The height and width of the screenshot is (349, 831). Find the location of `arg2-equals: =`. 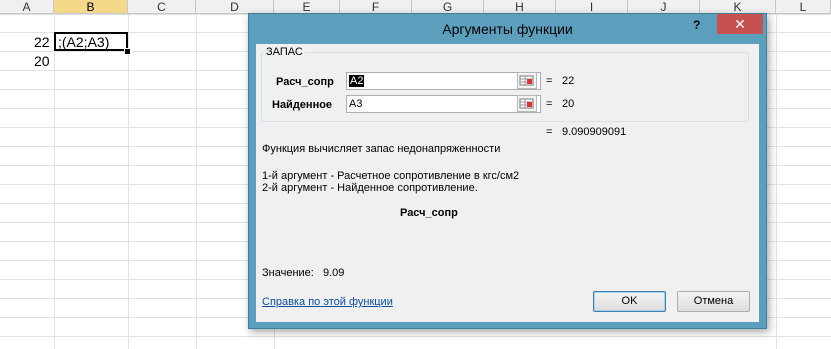

arg2-equals: = is located at coordinates (549, 104).